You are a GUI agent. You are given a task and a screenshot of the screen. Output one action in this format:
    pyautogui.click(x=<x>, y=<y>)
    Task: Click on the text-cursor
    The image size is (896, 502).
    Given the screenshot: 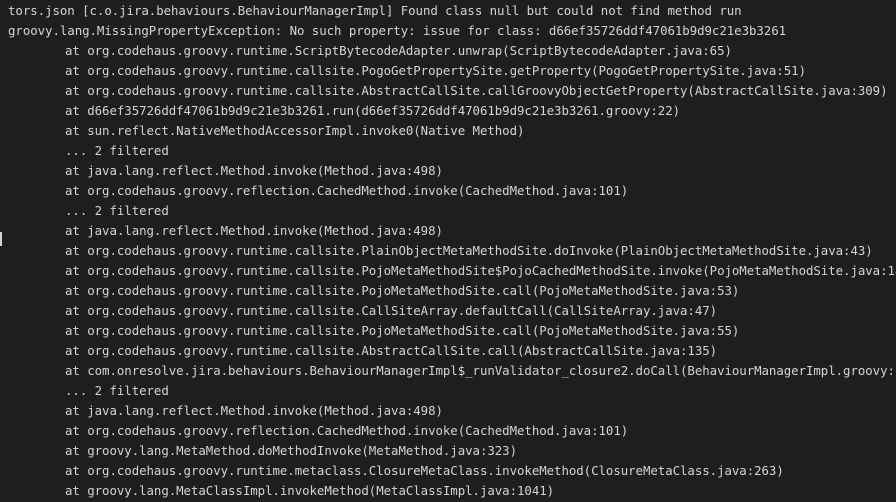 What is the action you would take?
    pyautogui.click(x=1, y=239)
    